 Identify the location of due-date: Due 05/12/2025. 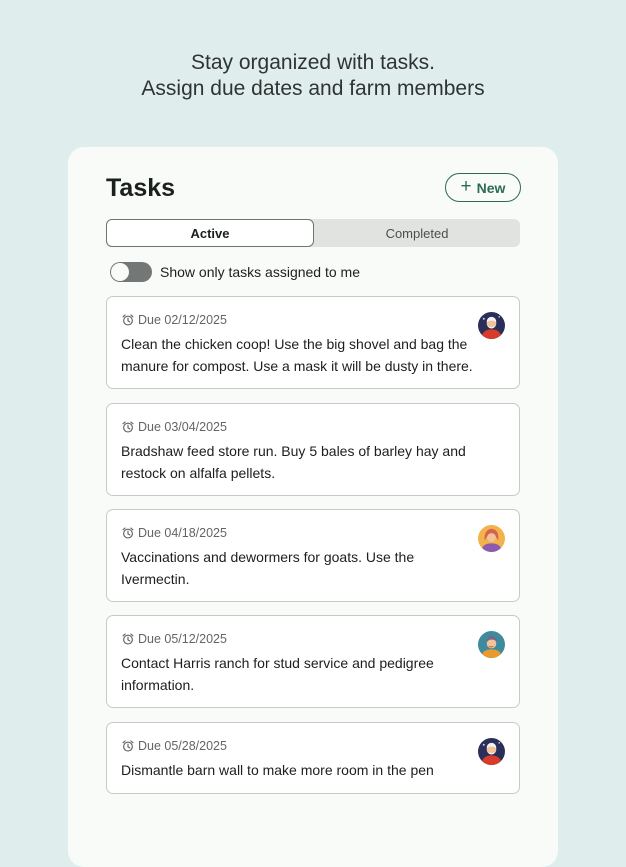
(174, 639).